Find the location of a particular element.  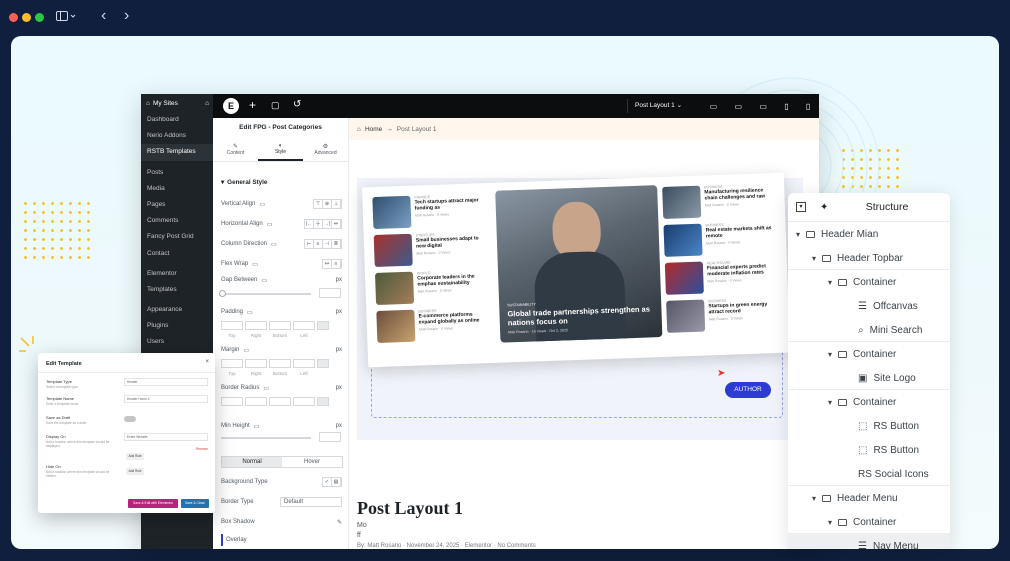

wp-menu-item: Comments is located at coordinates (177, 221).